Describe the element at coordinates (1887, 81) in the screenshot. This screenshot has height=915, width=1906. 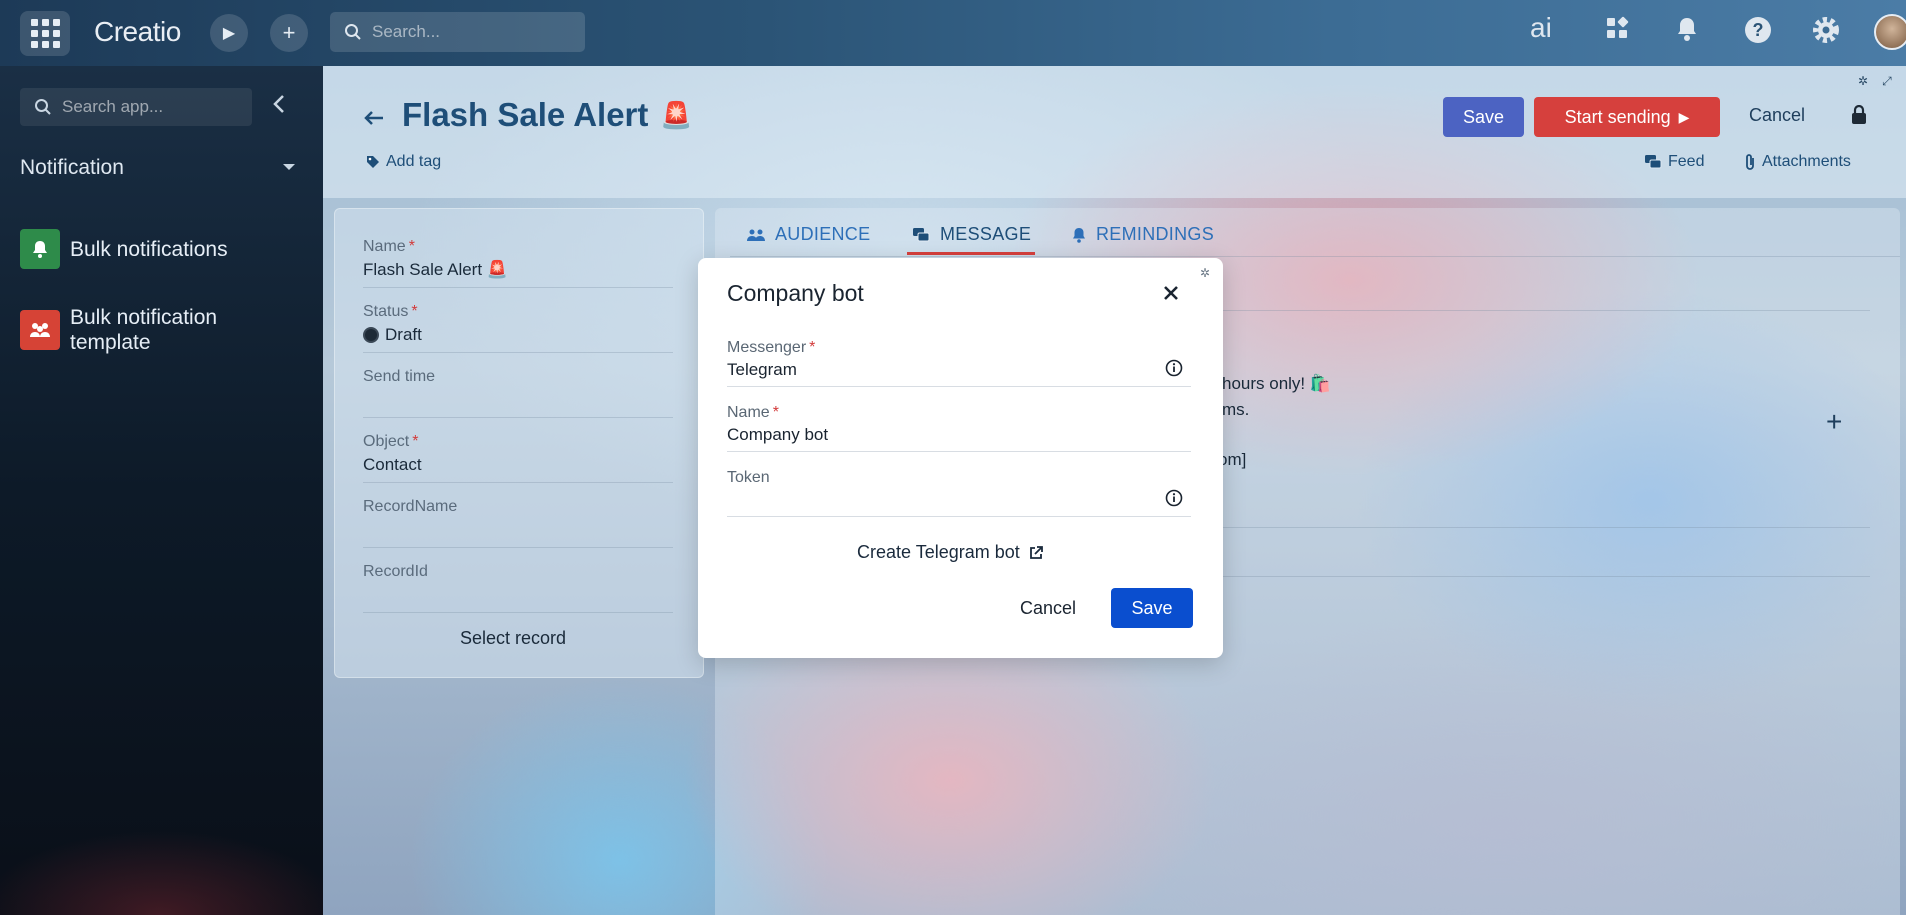
I see `expand-icon: ⤢` at that location.